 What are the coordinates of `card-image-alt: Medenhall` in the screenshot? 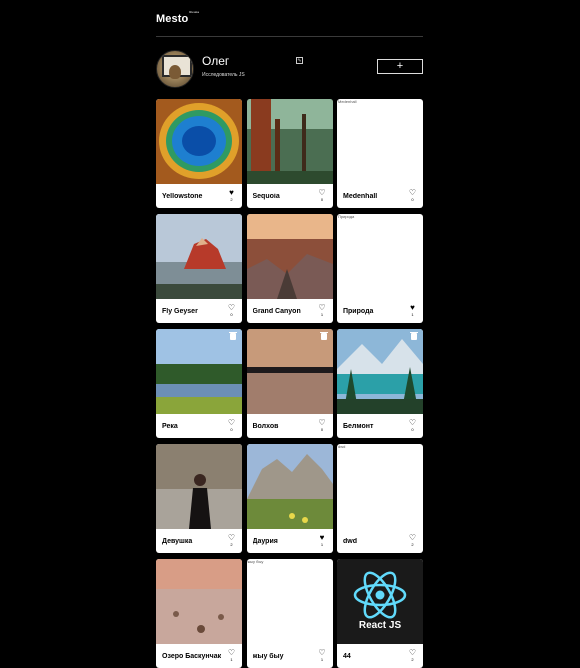 It's located at (347, 101).